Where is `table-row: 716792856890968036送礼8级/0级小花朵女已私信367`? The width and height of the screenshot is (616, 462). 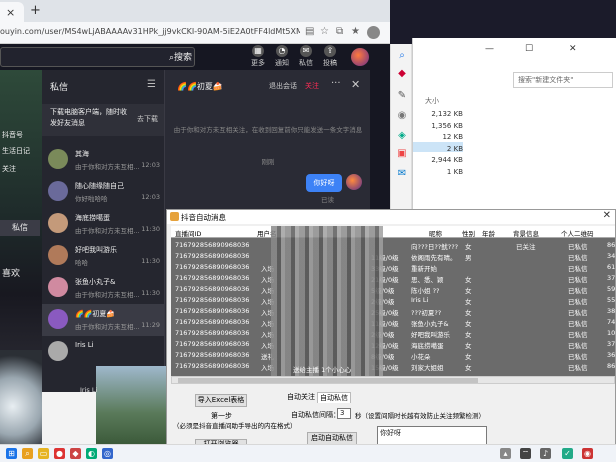 table-row: 716792856890968036送礼8级/0级小花朵女已私信367 is located at coordinates (393, 355).